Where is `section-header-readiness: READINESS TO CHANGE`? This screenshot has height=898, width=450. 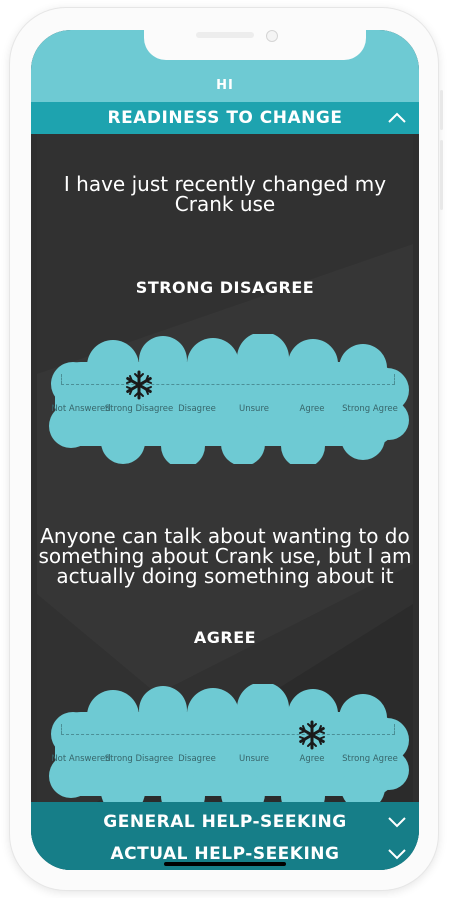
section-header-readiness: READINESS TO CHANGE is located at coordinates (225, 118).